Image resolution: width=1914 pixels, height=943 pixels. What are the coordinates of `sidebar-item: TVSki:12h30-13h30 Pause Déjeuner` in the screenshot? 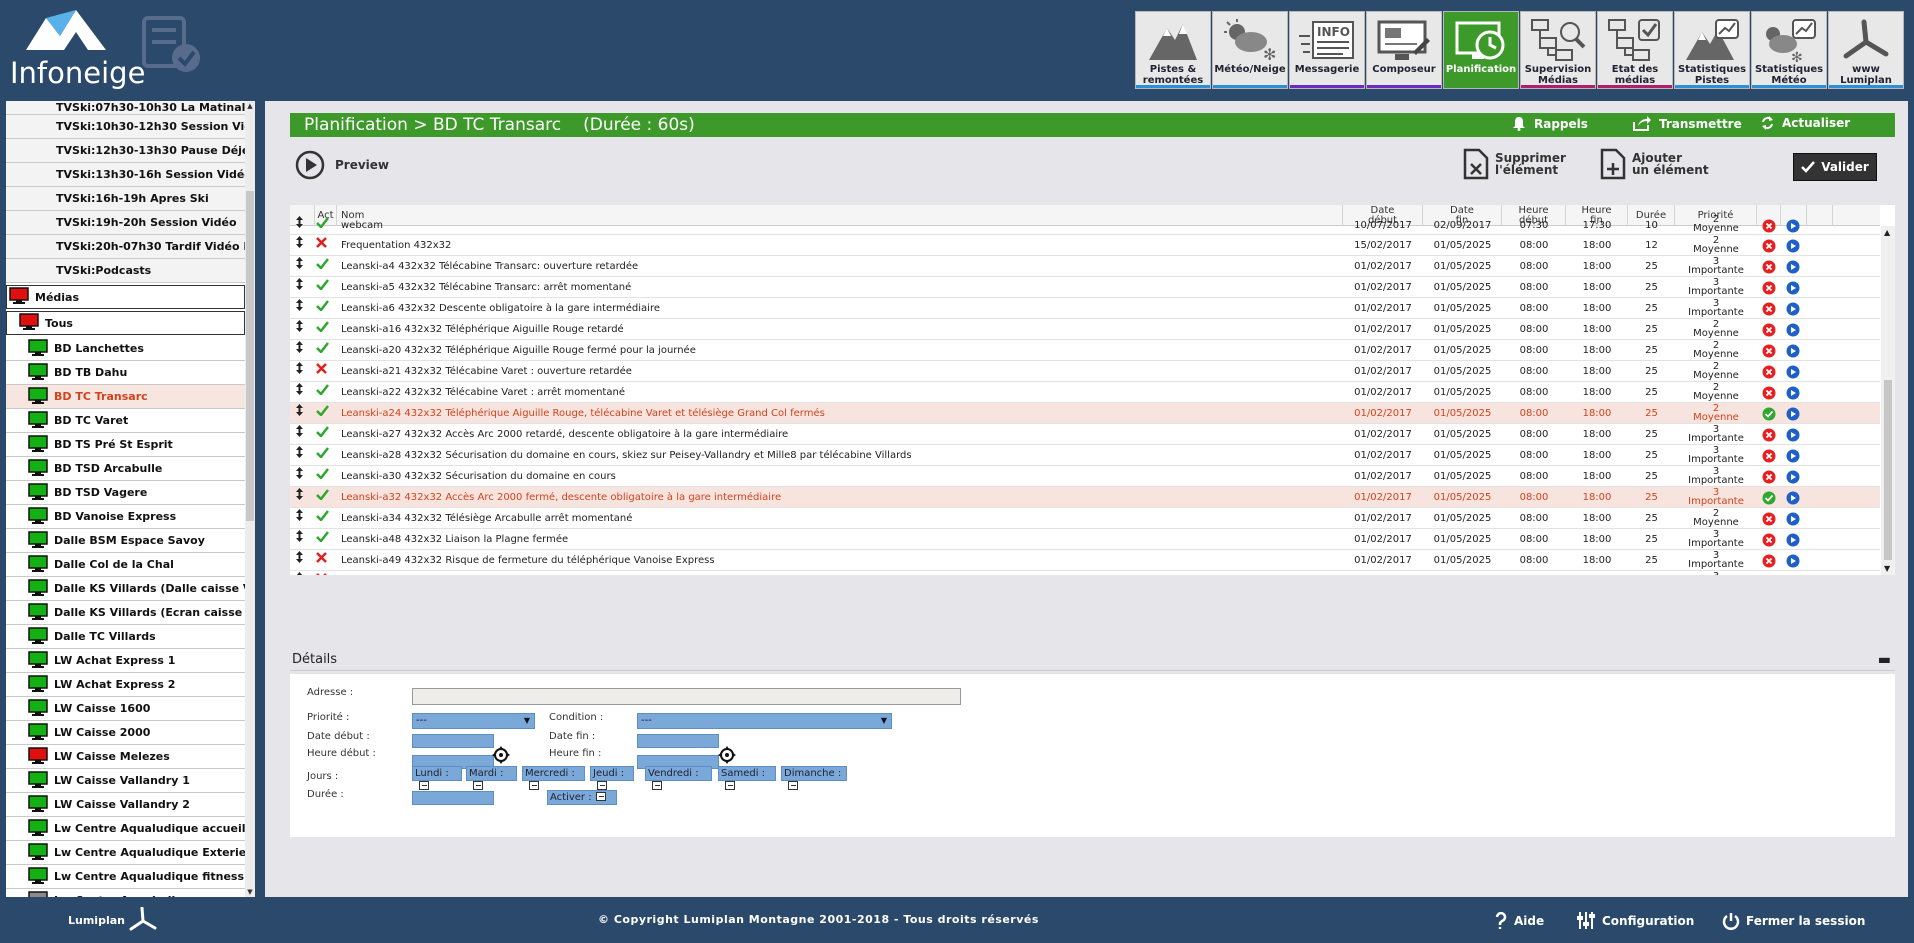 It's located at (125, 151).